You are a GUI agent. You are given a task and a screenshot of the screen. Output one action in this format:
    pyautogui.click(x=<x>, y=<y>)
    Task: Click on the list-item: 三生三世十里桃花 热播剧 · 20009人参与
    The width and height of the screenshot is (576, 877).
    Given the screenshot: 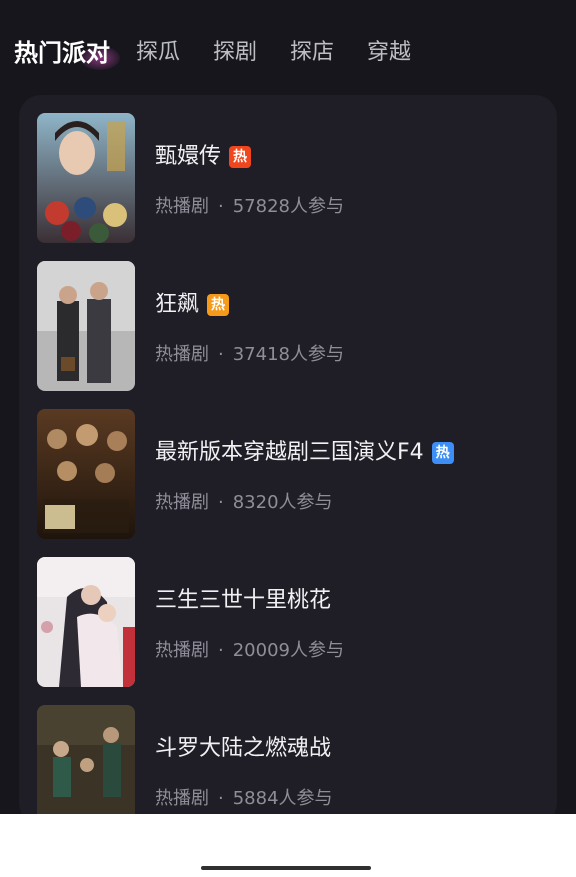 What is the action you would take?
    pyautogui.click(x=288, y=622)
    